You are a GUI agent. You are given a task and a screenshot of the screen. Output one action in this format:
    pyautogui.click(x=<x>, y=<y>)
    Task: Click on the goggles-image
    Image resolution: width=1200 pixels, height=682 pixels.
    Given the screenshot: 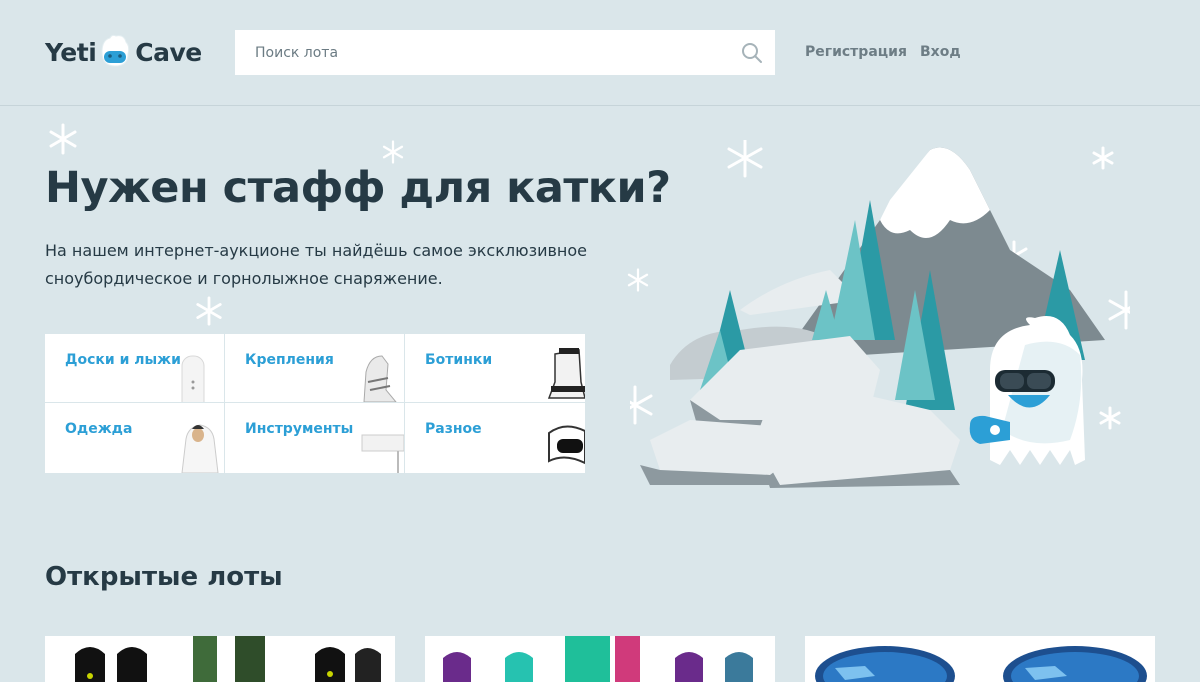 What is the action you would take?
    pyautogui.click(x=566, y=445)
    